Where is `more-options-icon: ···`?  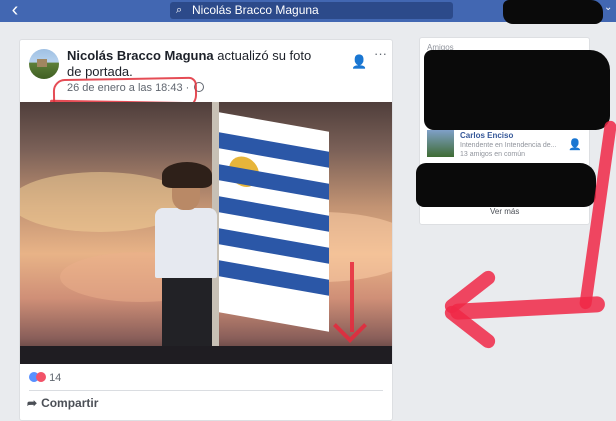
more-options-icon: ··· is located at coordinates (380, 53).